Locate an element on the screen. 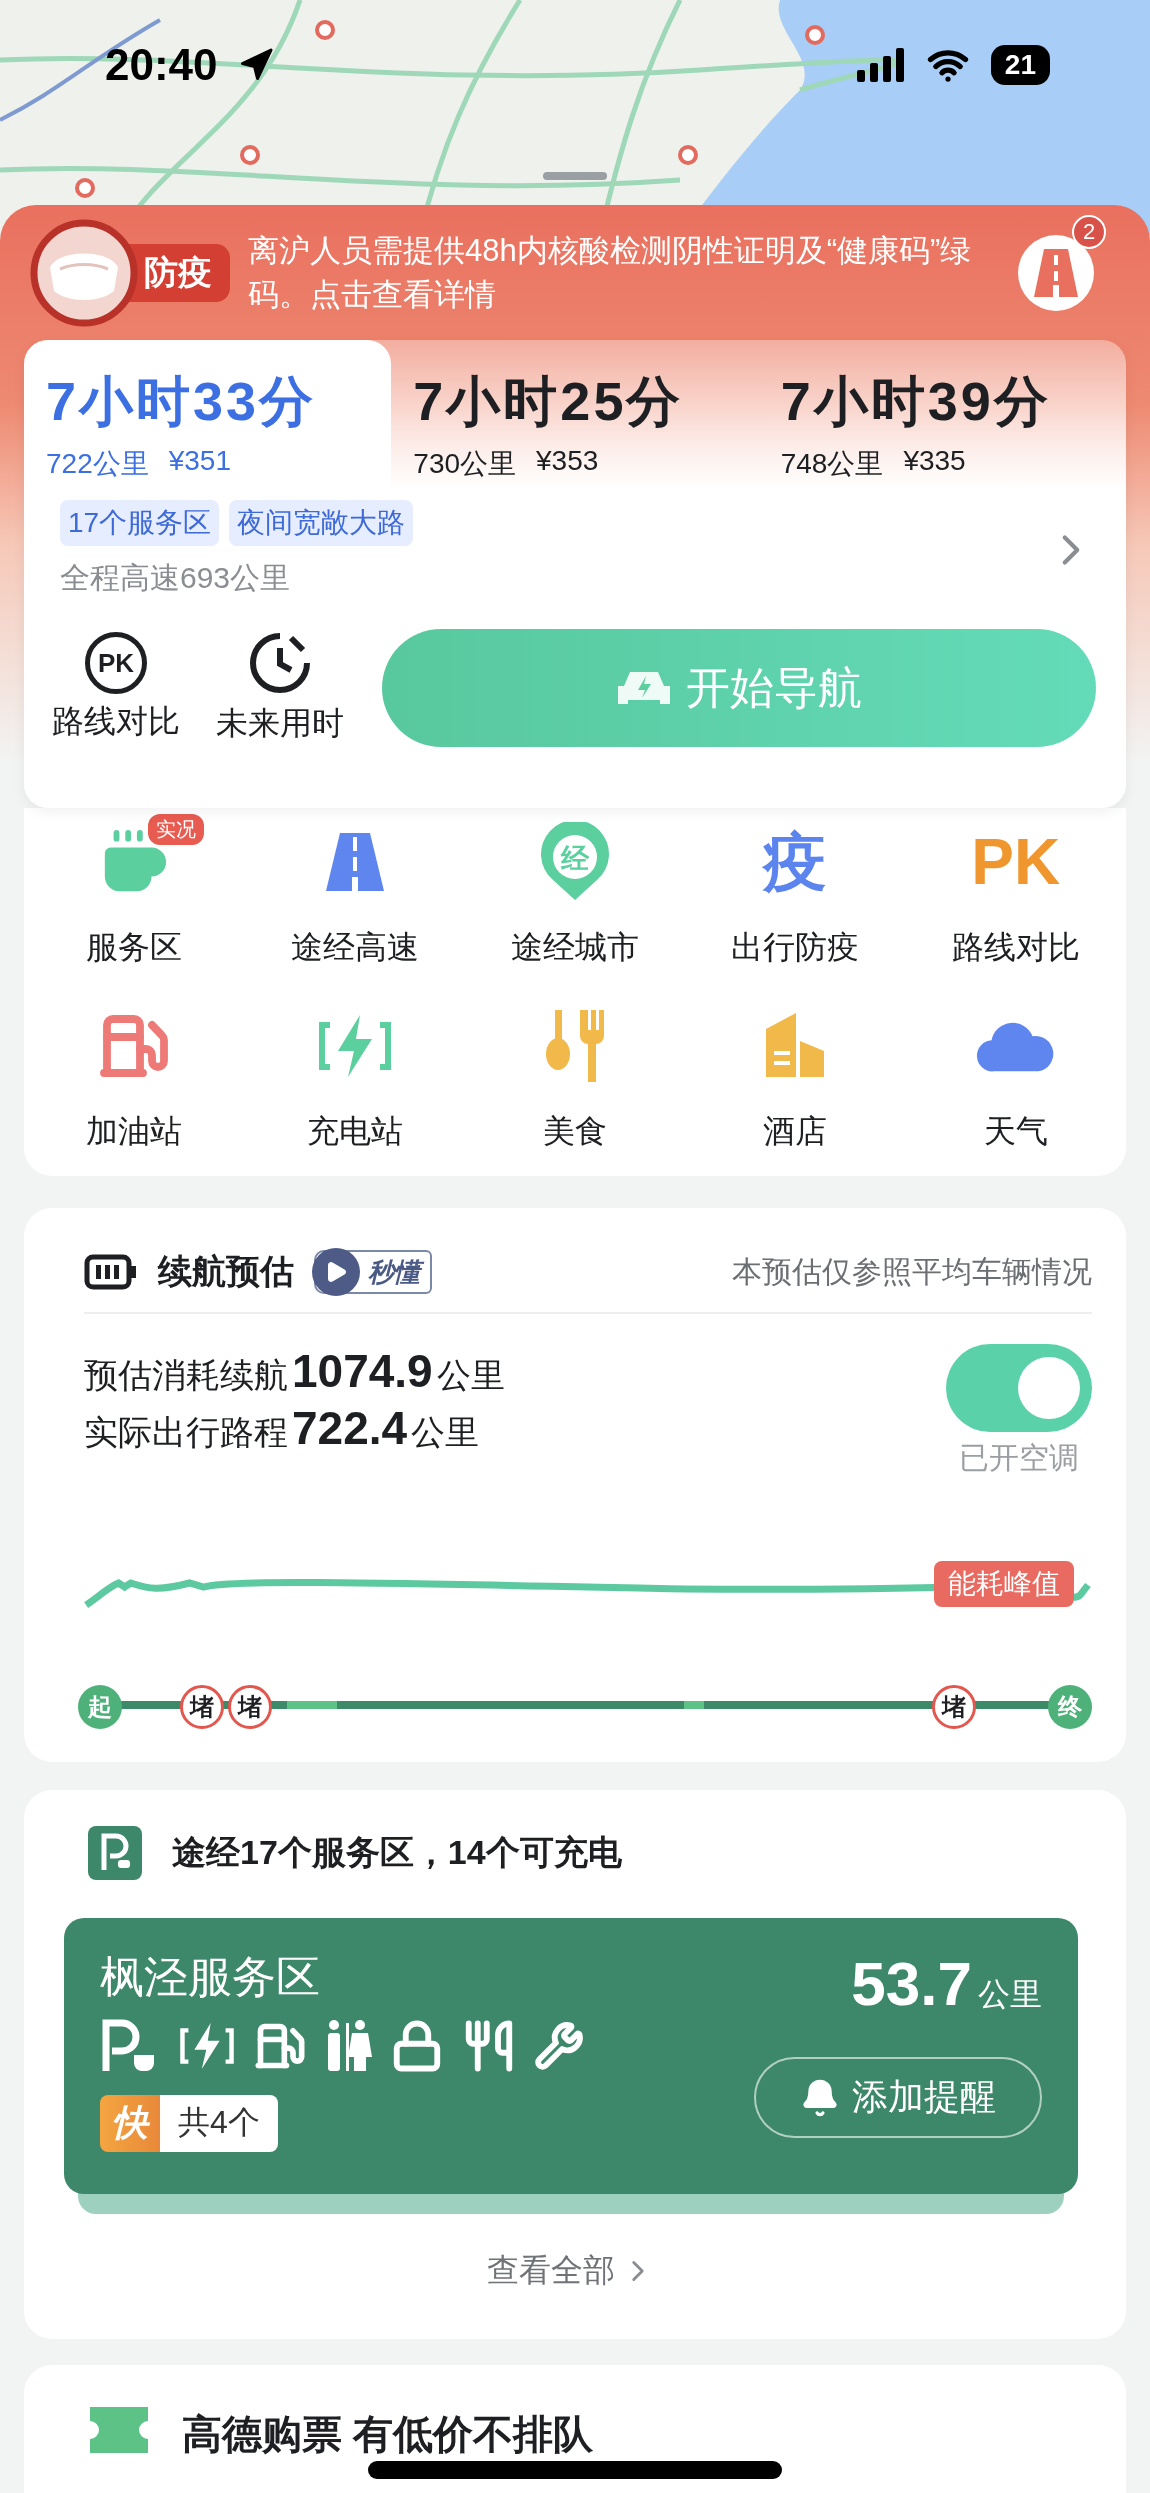 The image size is (1150, 2493). status-time: 20:40 is located at coordinates (161, 65).